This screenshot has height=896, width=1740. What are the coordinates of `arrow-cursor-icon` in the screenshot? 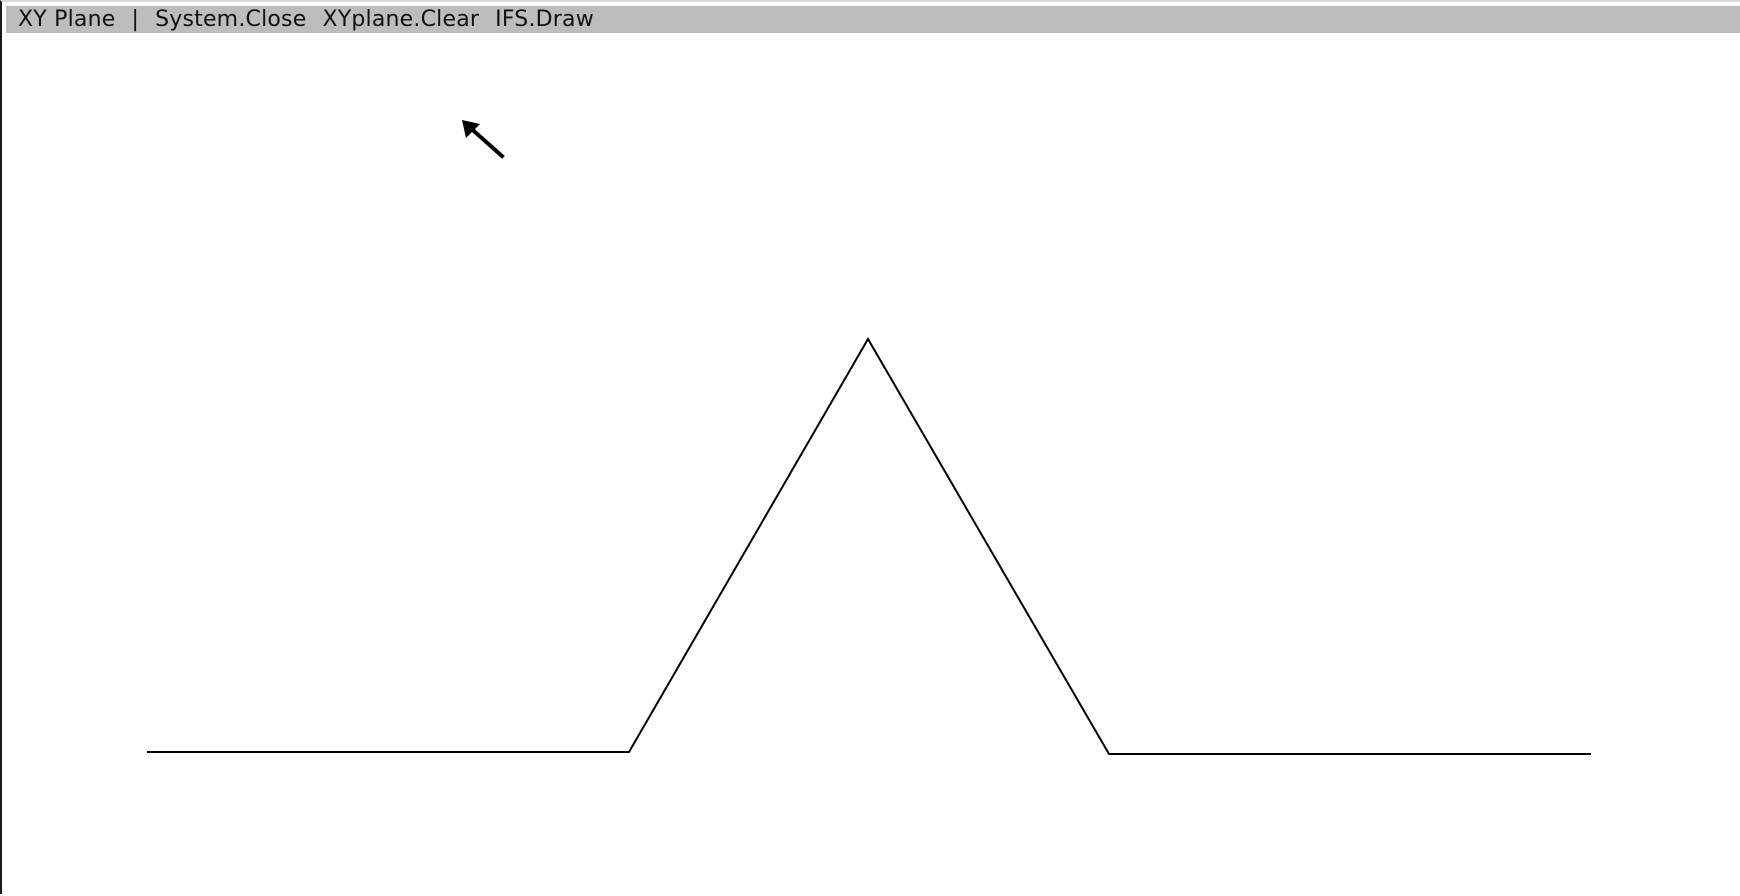 It's located at (483, 139).